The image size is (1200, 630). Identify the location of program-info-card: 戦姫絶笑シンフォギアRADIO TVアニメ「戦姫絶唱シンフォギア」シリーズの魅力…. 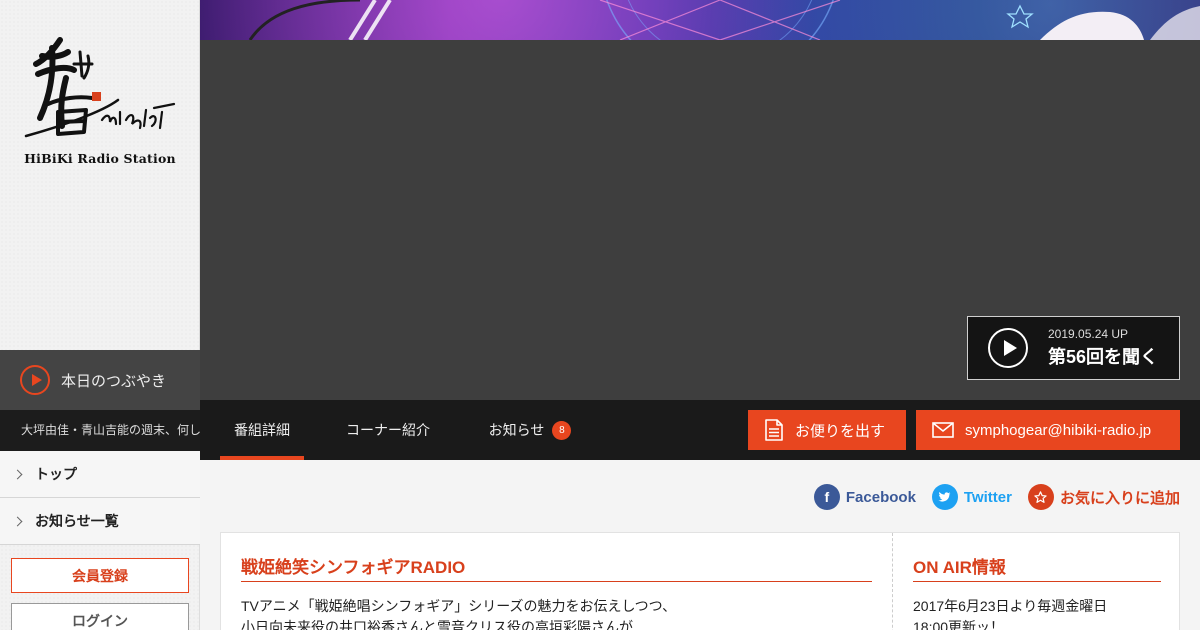
(700, 581).